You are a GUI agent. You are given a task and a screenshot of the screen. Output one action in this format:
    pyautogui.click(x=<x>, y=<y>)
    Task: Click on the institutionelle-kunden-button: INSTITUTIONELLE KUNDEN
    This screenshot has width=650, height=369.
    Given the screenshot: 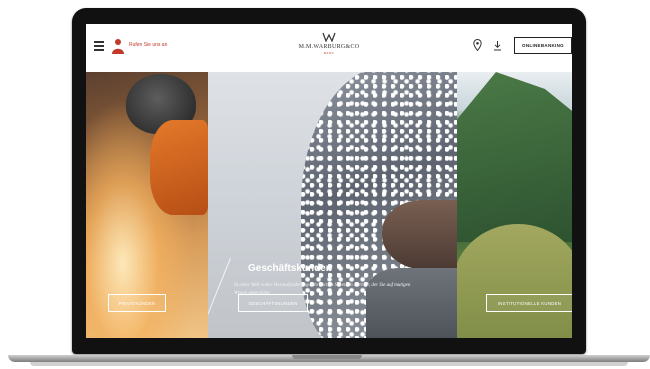 What is the action you would take?
    pyautogui.click(x=529, y=303)
    